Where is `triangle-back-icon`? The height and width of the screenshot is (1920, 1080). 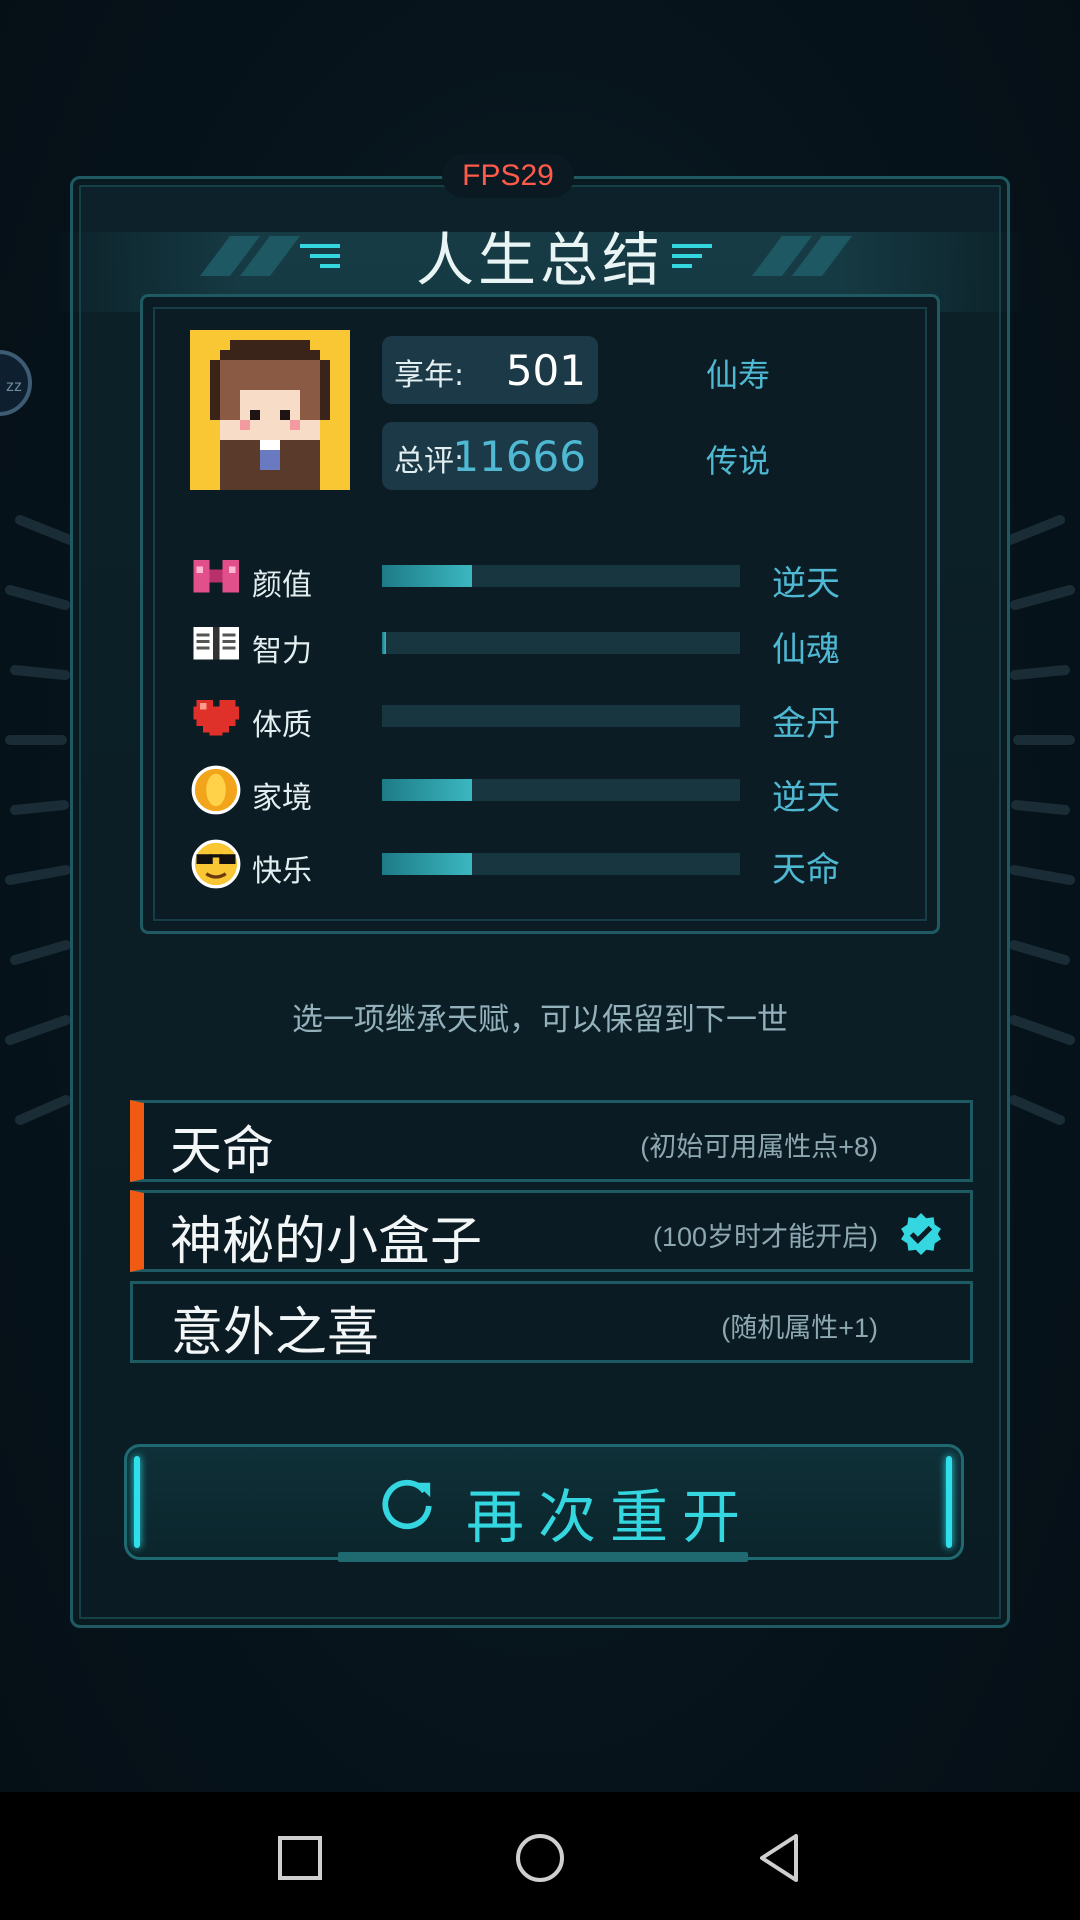
triangle-back-icon is located at coordinates (780, 1858).